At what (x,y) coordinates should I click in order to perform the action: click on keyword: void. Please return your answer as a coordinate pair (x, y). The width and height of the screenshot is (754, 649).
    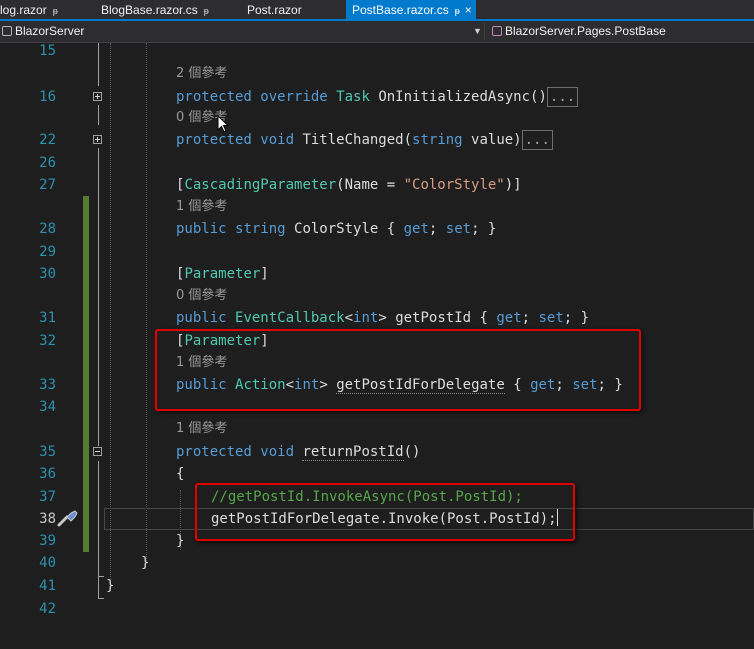
    Looking at the image, I should click on (277, 140).